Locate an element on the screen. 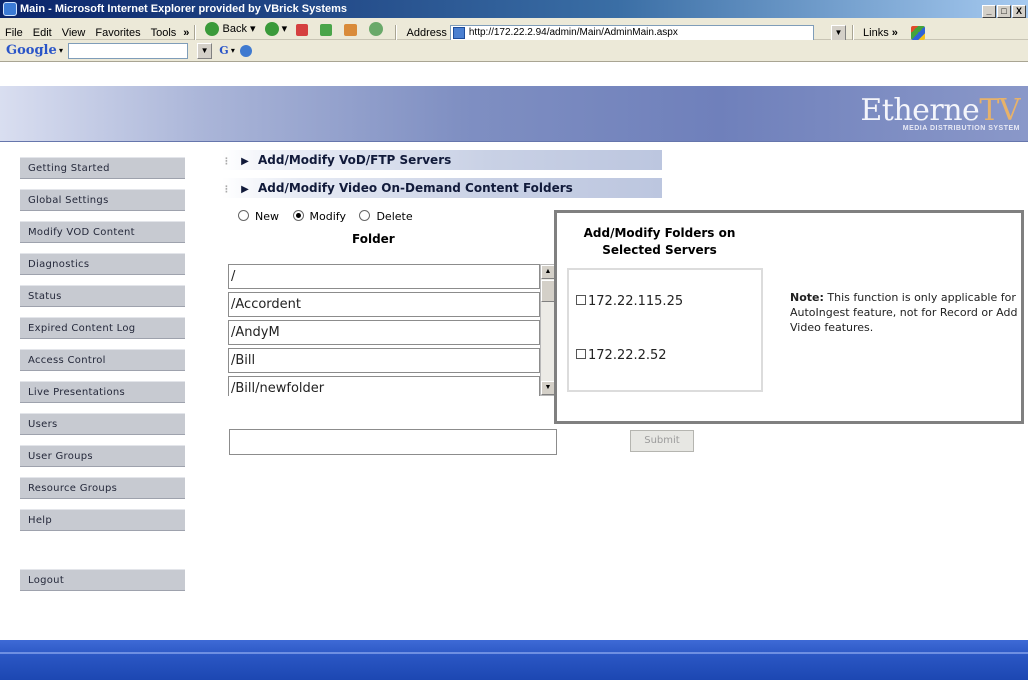 The height and width of the screenshot is (694, 1028). server-option-1: 172.22.115.25 is located at coordinates (629, 301).